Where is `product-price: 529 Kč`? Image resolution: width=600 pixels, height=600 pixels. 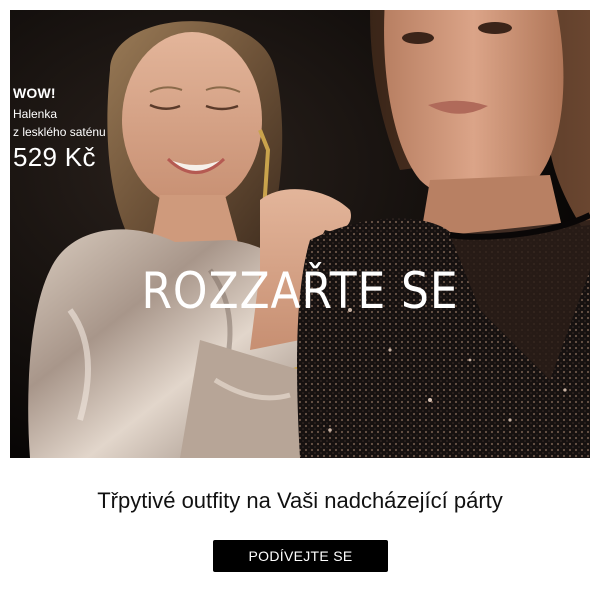
product-price: 529 Kč is located at coordinates (54, 157).